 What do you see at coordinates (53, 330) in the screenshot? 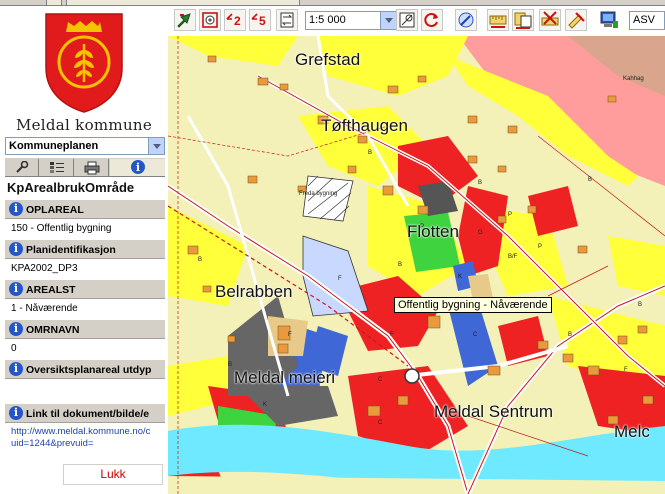
I see `attribute-label: OMRNAVN` at bounding box center [53, 330].